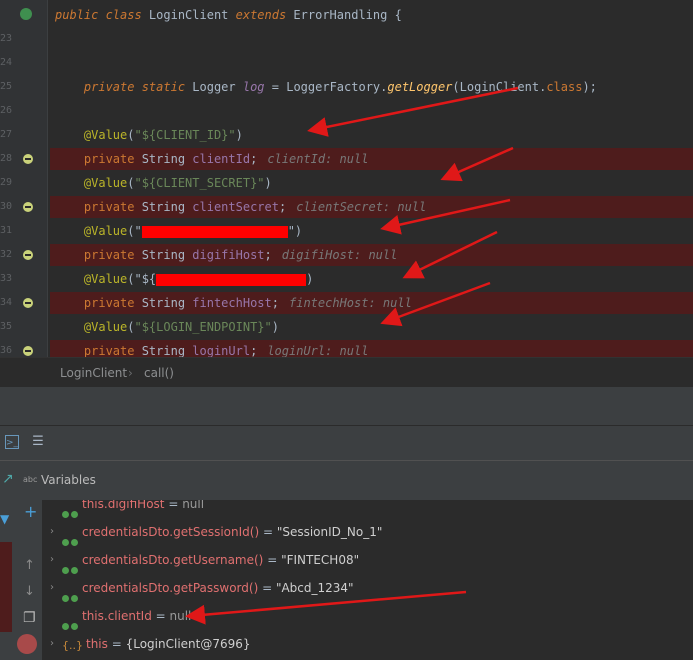 This screenshot has width=693, height=660. Describe the element at coordinates (29, 565) in the screenshot. I see `move-up-icon: ↑` at that location.